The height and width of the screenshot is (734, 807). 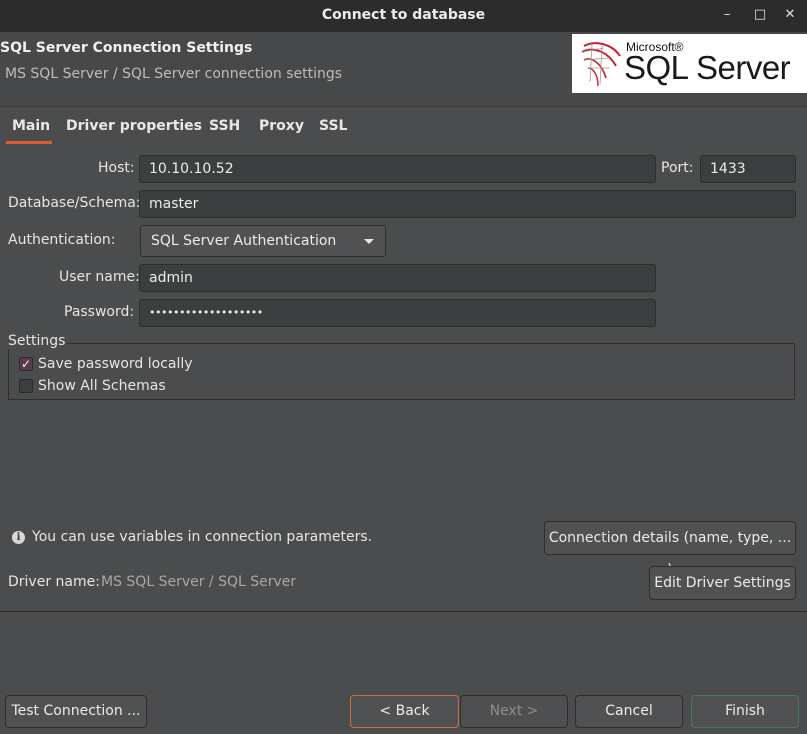 I want to click on tab-main: Main, so click(x=31, y=129).